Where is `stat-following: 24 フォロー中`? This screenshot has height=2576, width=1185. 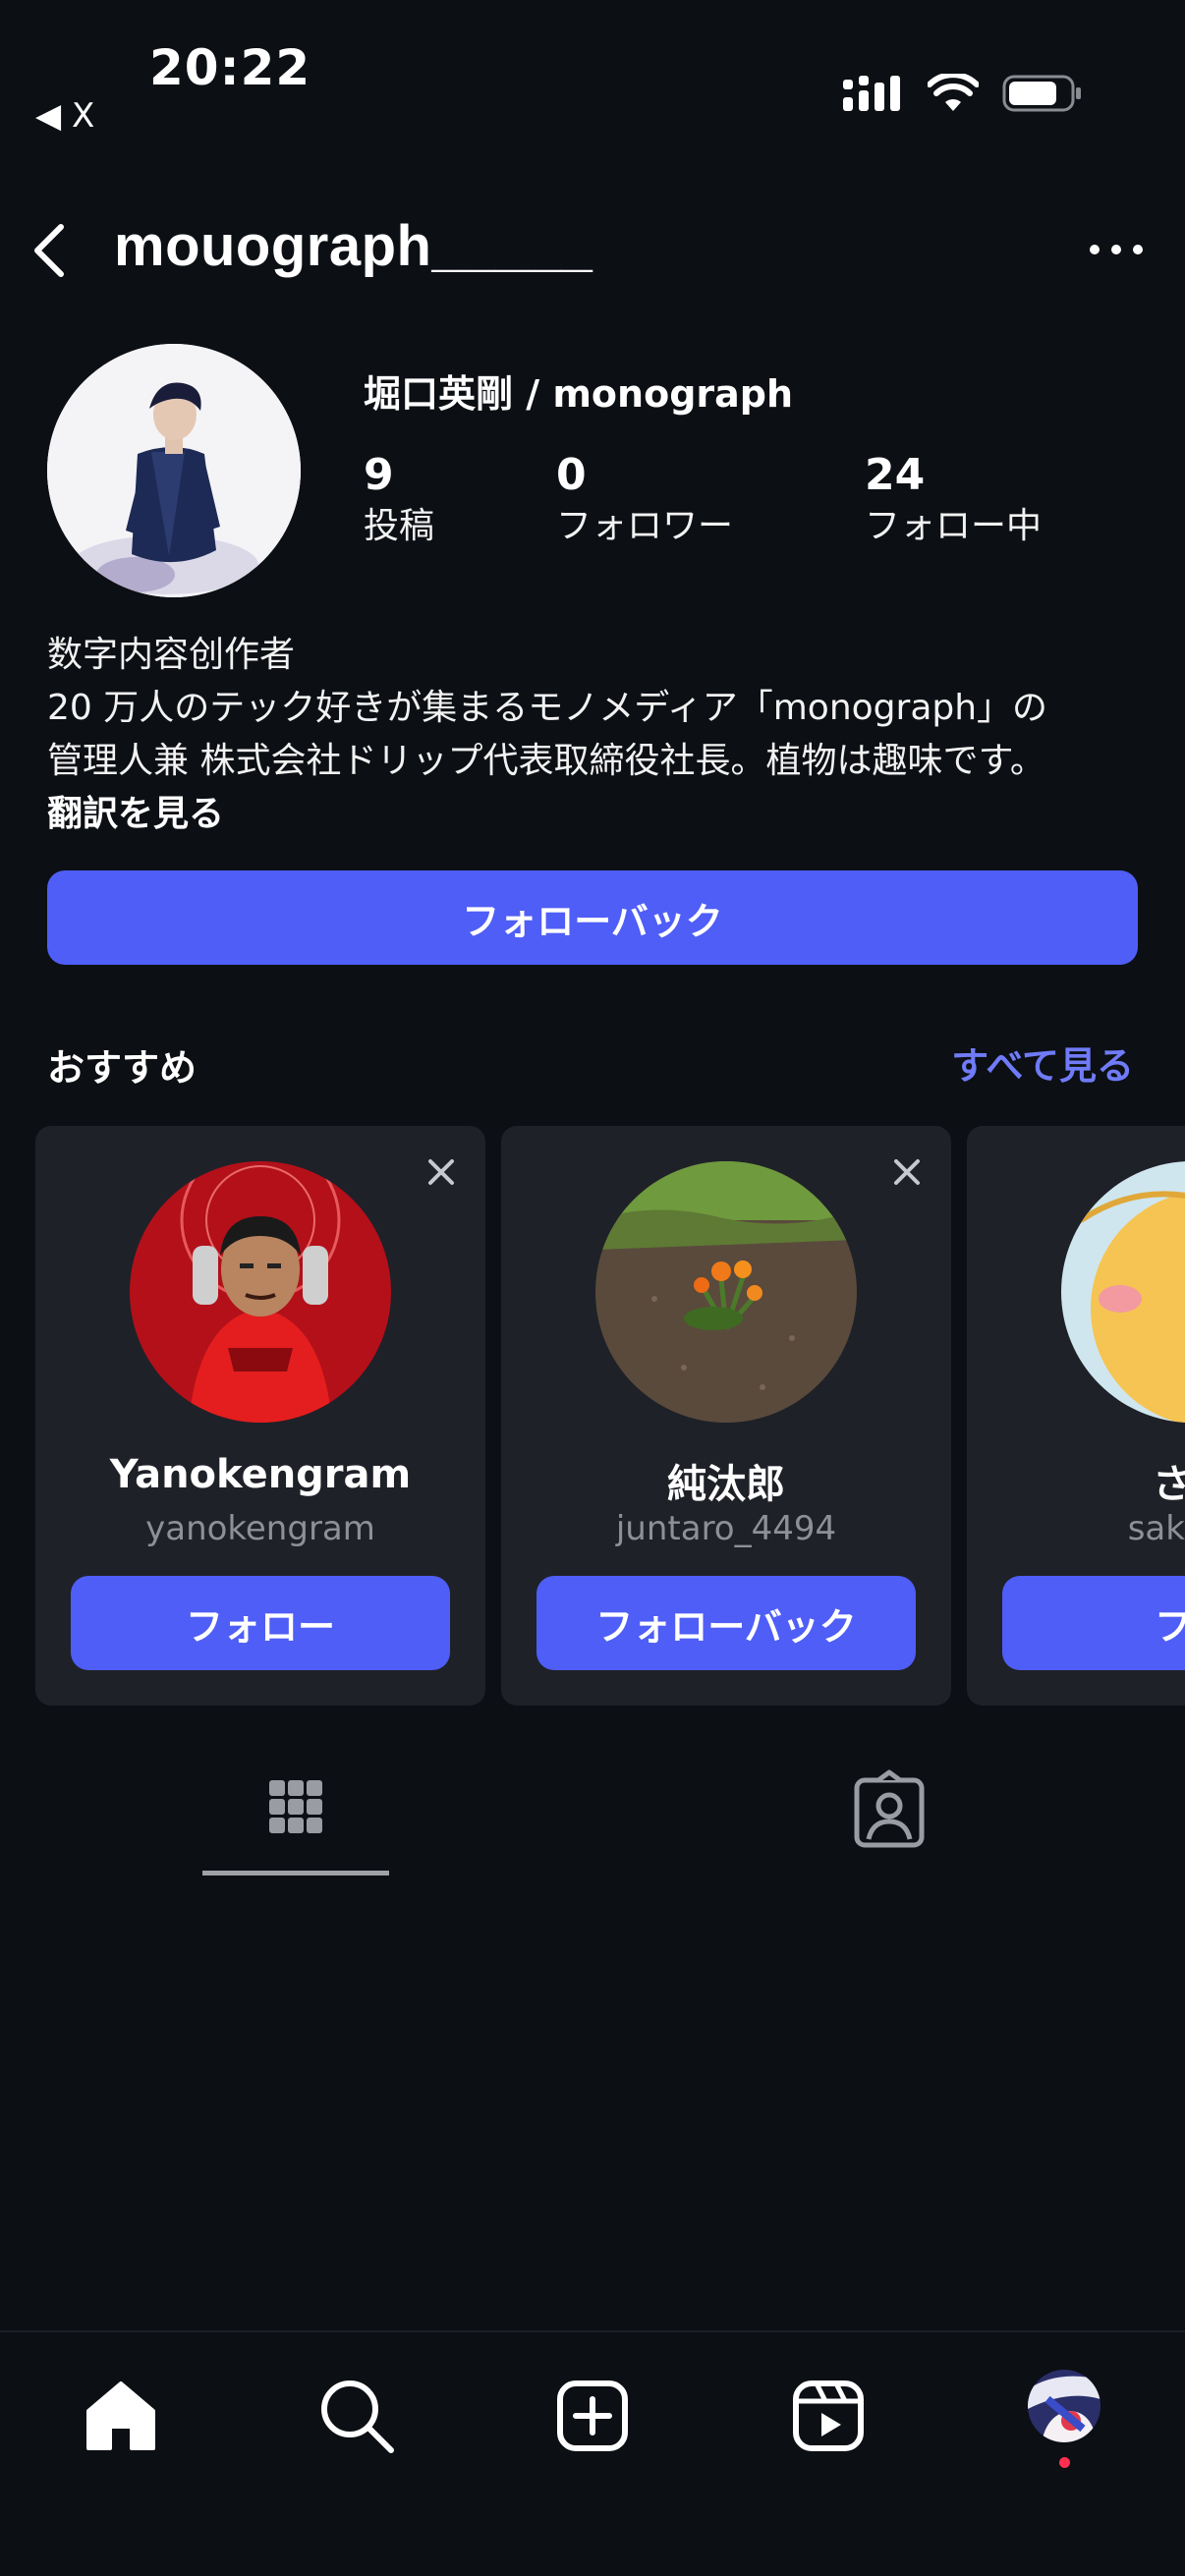
stat-following: 24 フォロー中 is located at coordinates (954, 501).